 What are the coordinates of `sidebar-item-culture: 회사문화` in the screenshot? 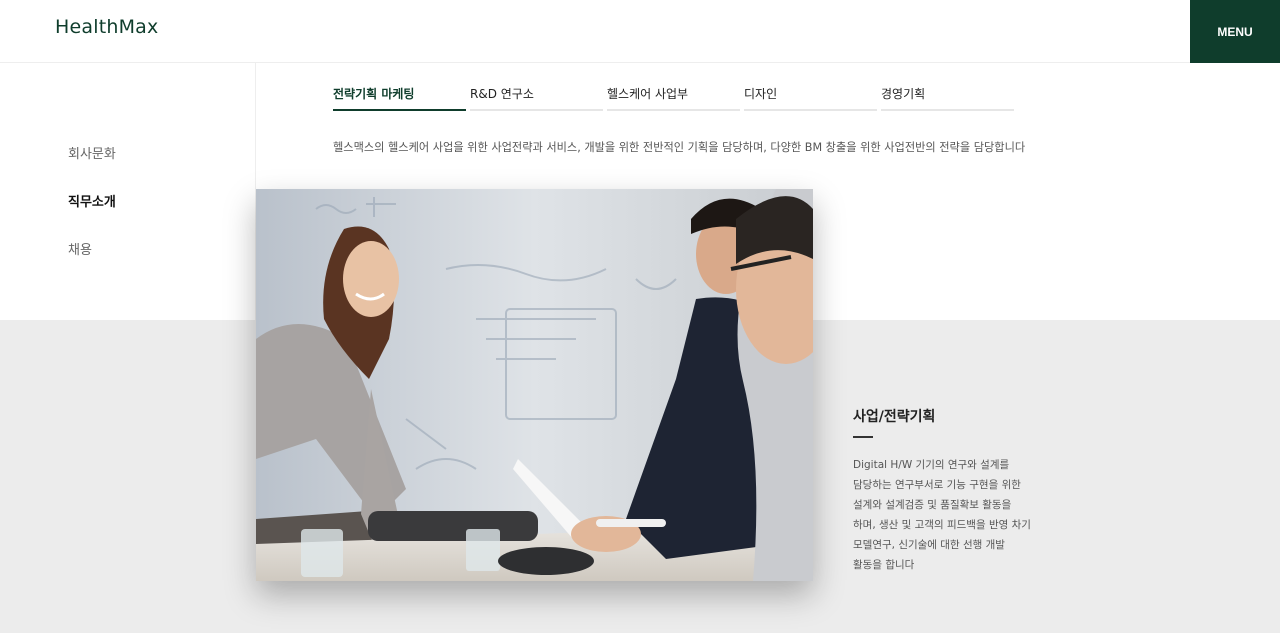 It's located at (92, 152).